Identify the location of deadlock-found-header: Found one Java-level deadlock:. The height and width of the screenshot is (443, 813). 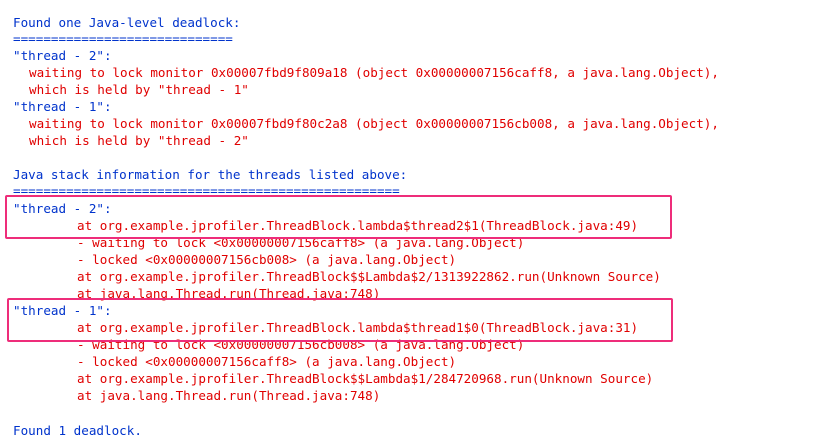
(127, 22).